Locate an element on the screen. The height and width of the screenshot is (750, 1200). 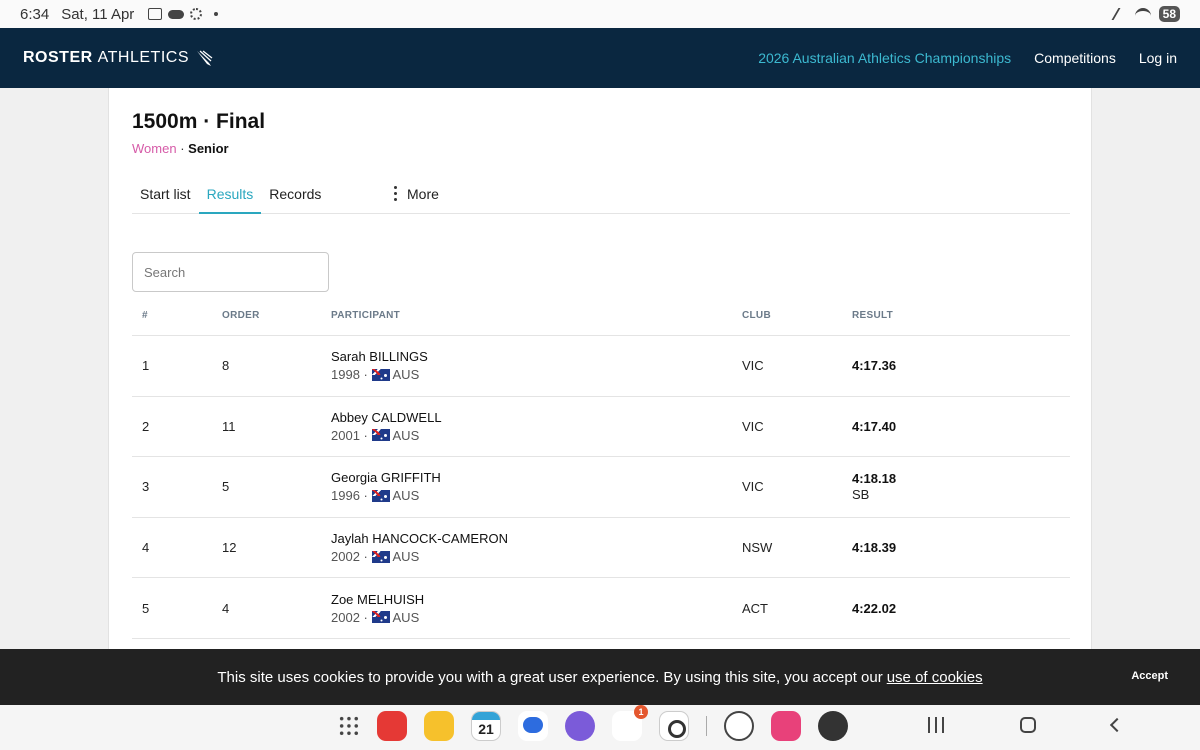
files-app-icon is located at coordinates (439, 726).